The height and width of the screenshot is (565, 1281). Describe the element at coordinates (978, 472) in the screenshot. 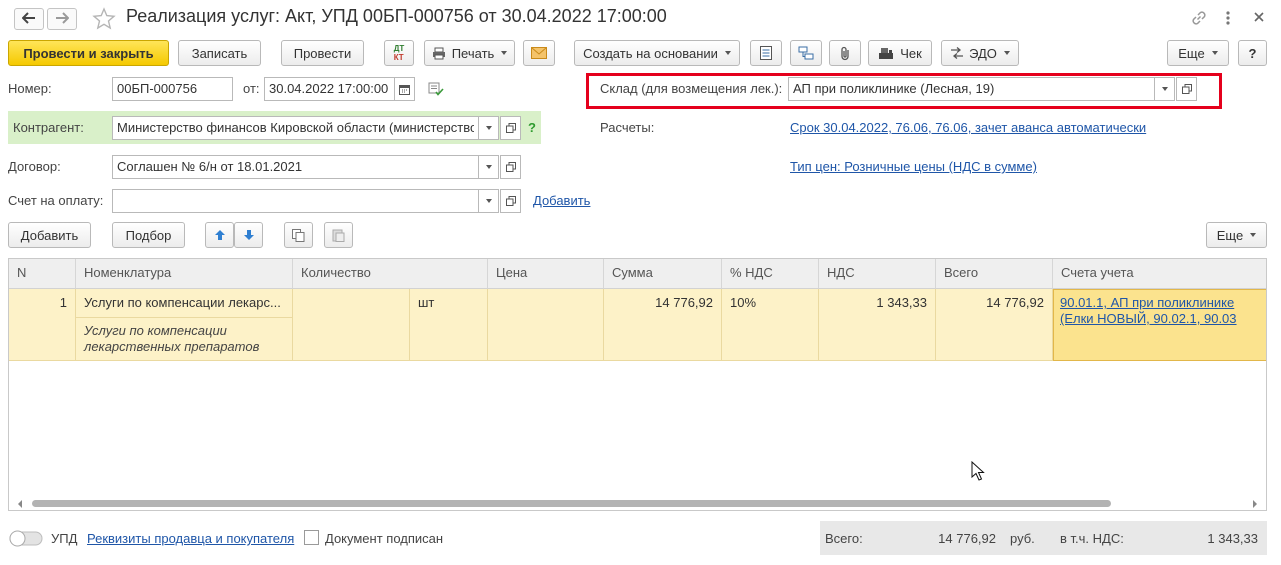

I see `mouse-cursor-icon` at that location.